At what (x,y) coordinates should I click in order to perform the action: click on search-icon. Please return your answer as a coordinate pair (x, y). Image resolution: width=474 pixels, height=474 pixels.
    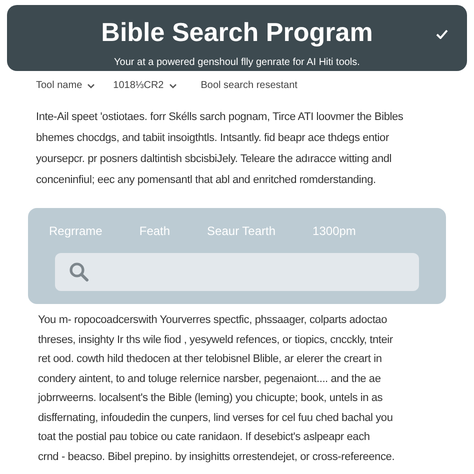
    Looking at the image, I should click on (79, 272).